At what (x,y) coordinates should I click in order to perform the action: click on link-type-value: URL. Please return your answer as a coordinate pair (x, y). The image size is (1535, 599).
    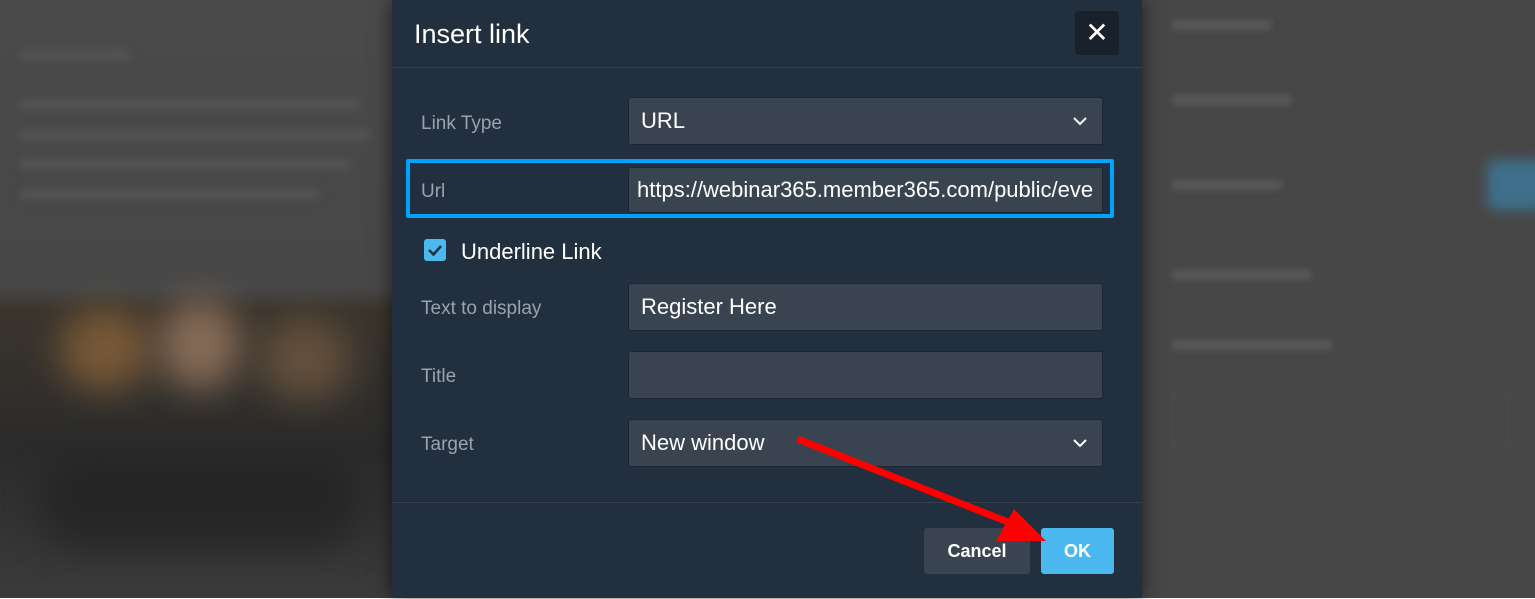
    Looking at the image, I should click on (663, 120).